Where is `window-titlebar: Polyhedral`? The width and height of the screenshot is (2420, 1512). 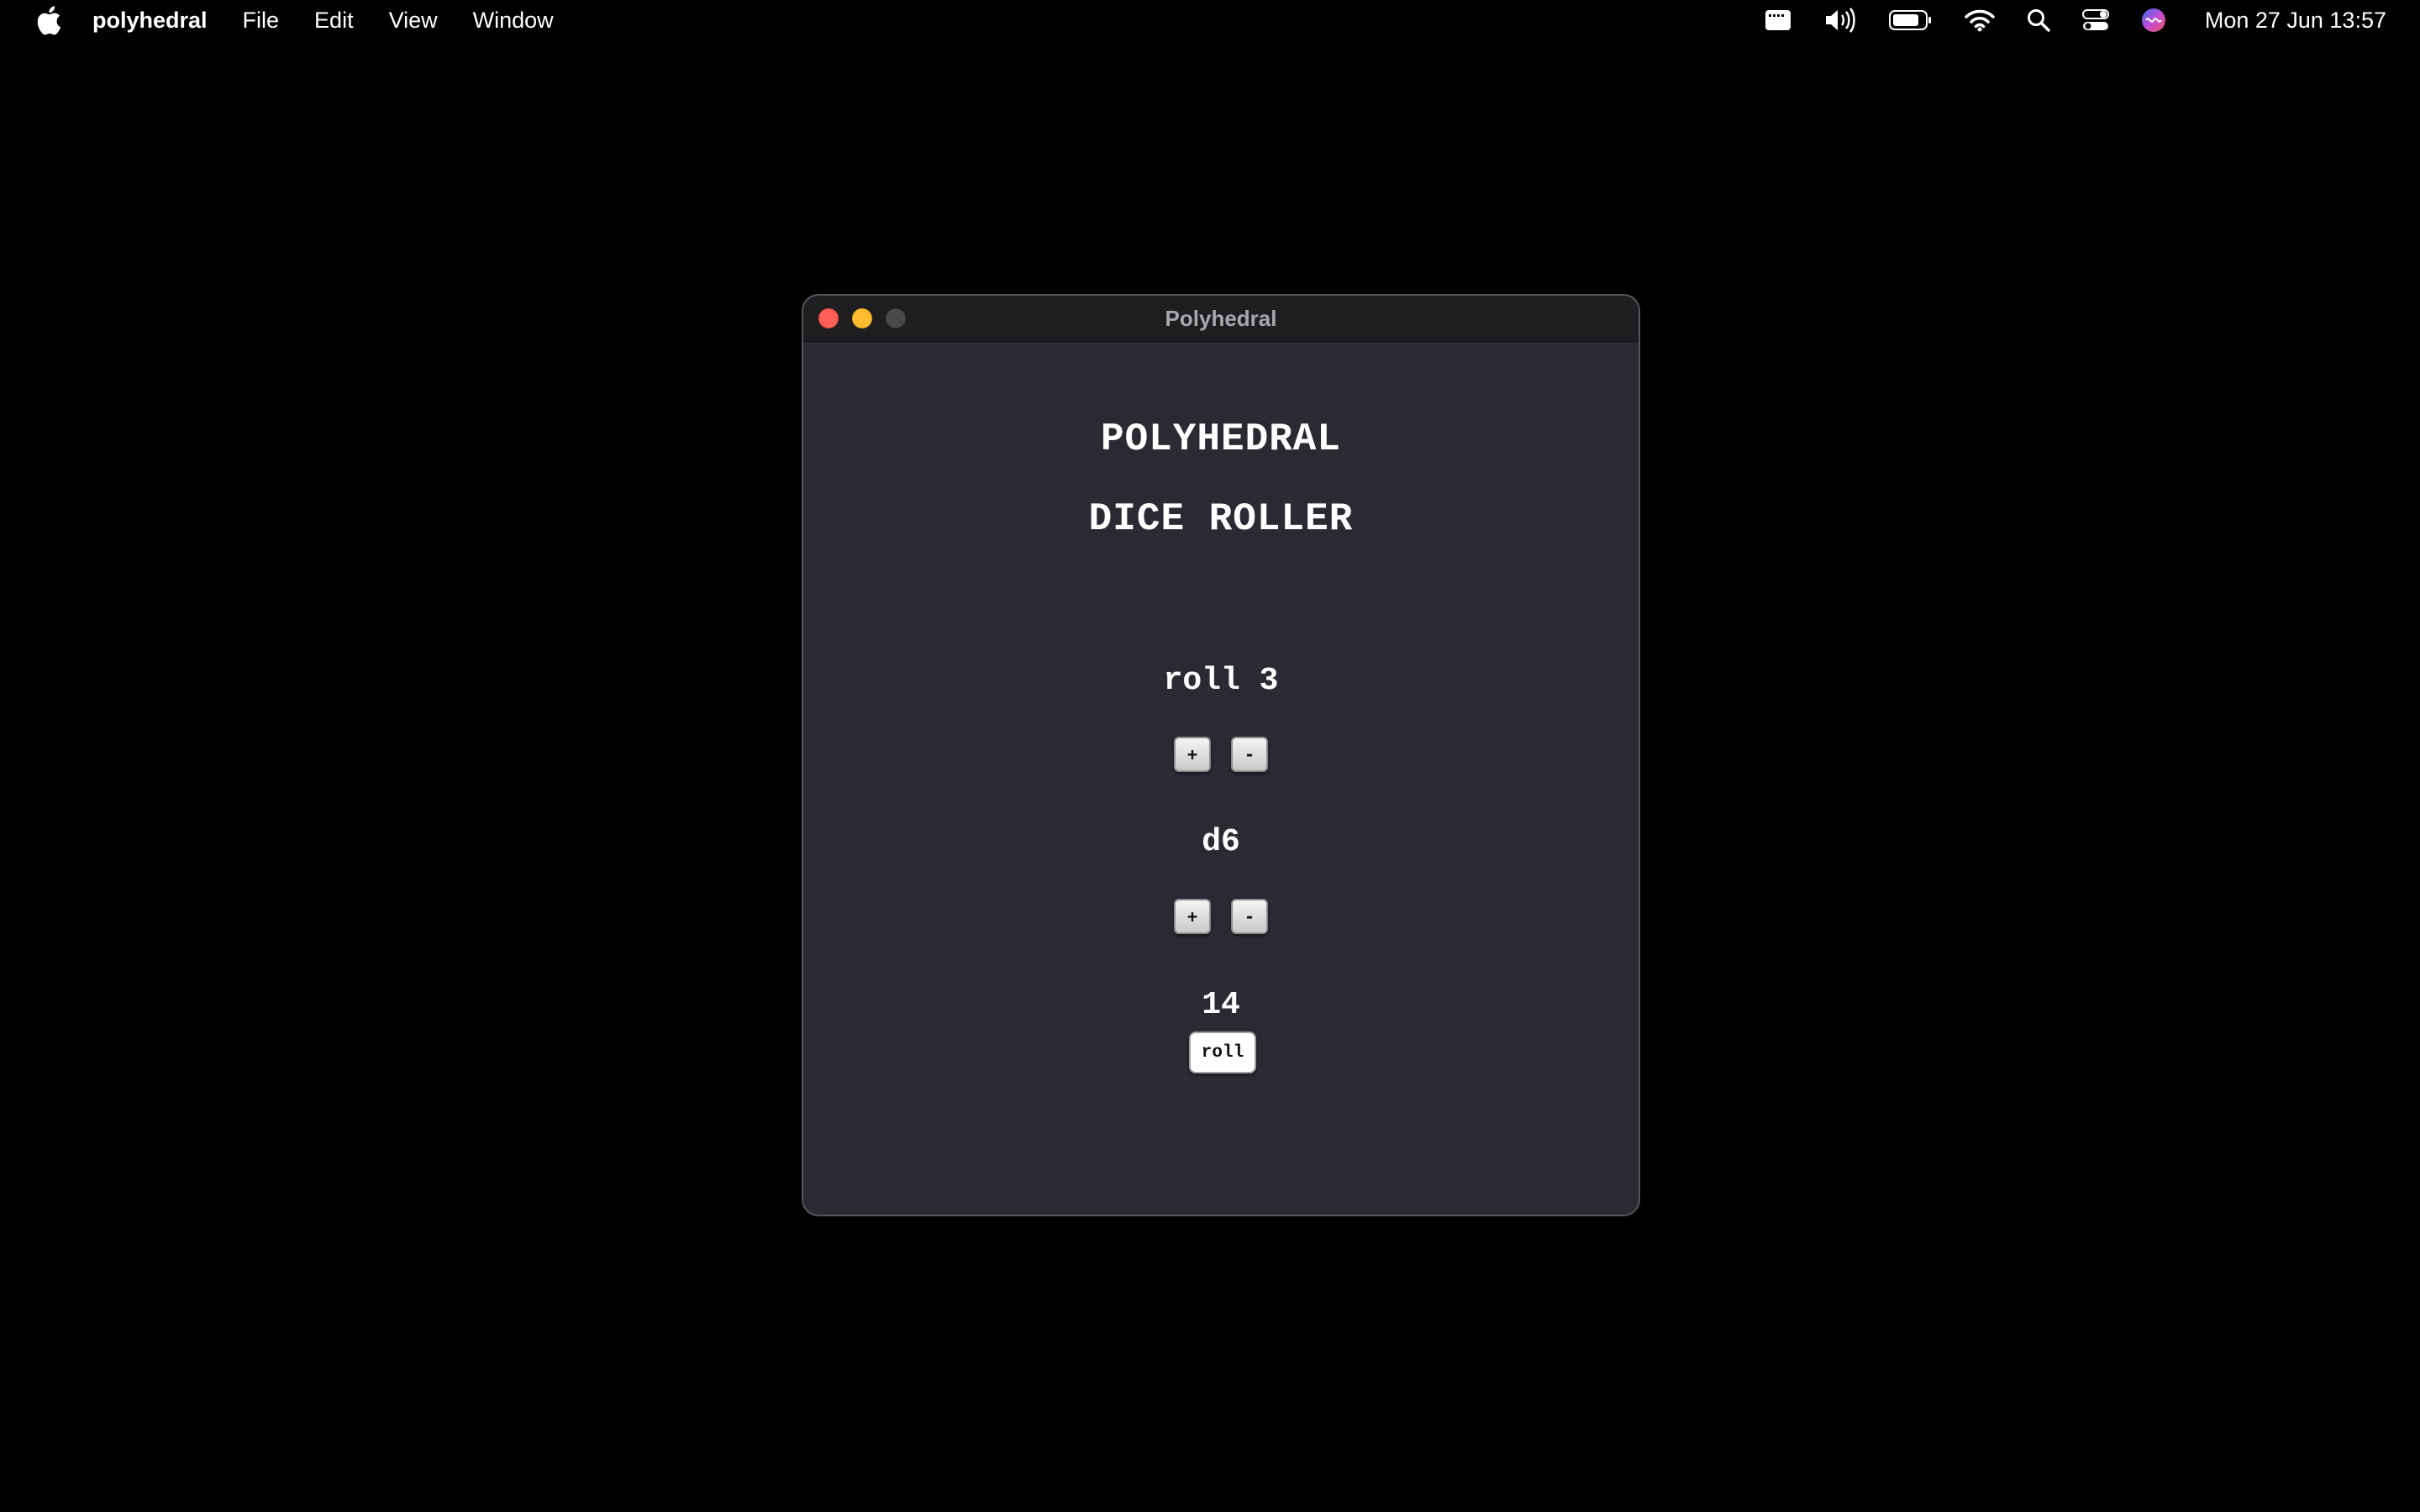 window-titlebar: Polyhedral is located at coordinates (1221, 319).